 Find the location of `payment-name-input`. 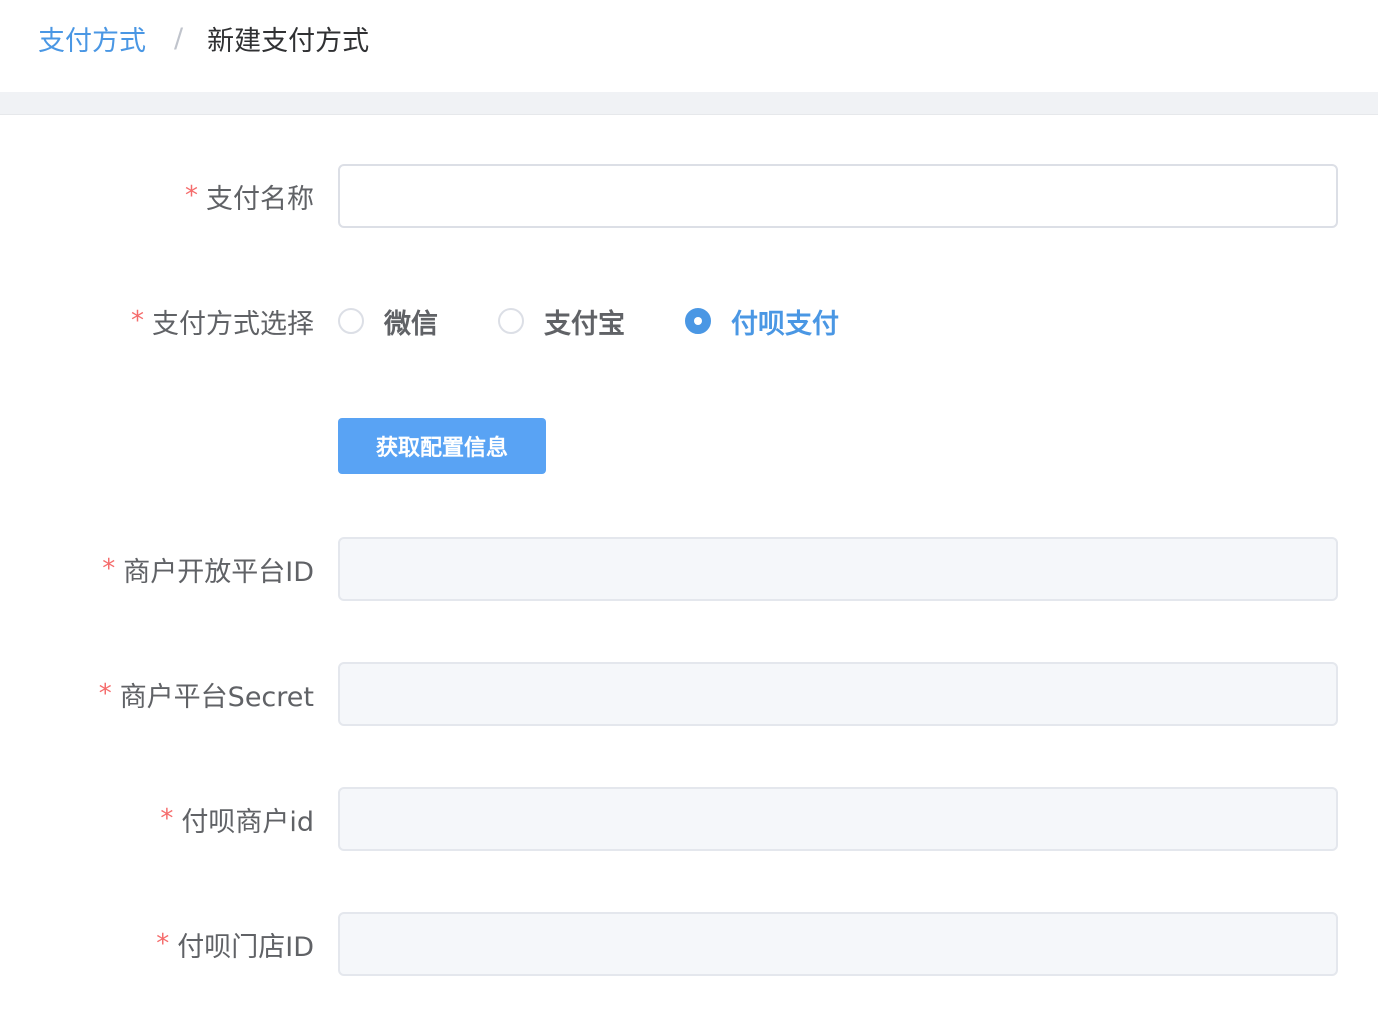

payment-name-input is located at coordinates (838, 196).